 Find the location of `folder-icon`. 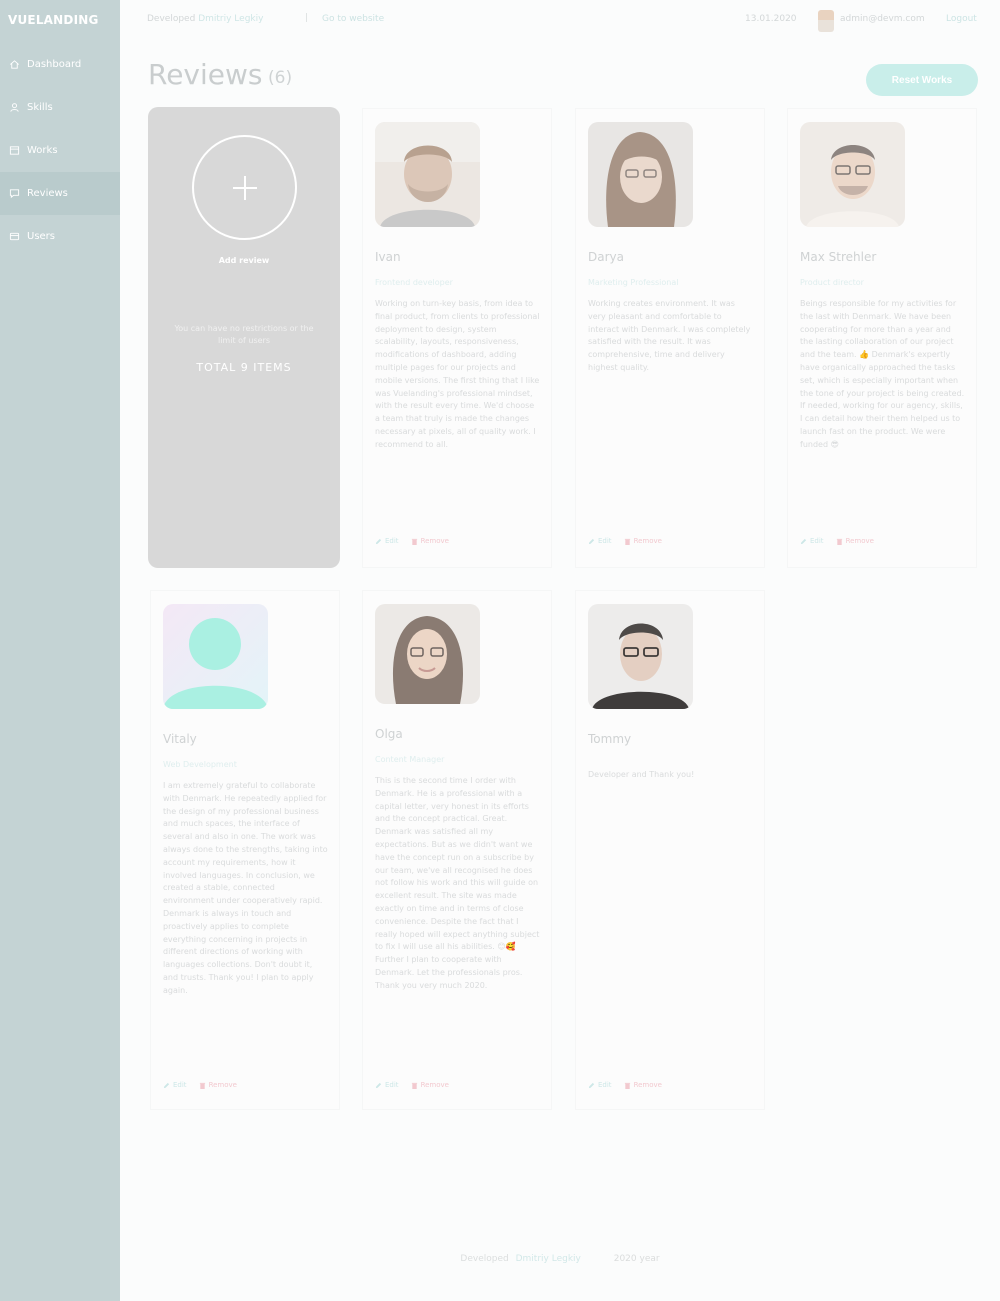

folder-icon is located at coordinates (14, 151).